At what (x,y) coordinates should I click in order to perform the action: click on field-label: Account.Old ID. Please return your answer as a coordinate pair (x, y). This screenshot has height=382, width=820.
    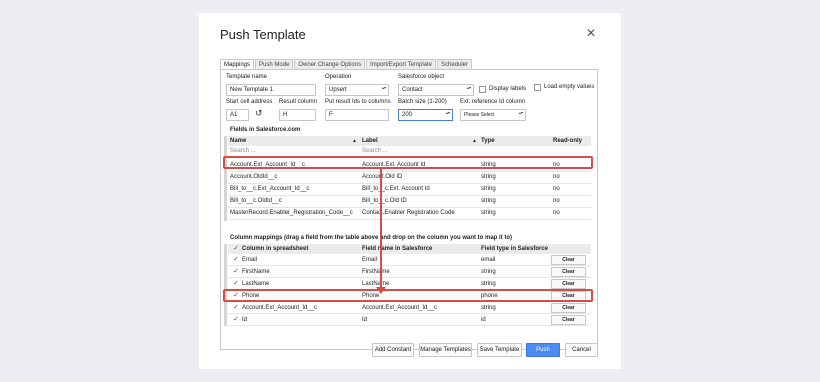
    Looking at the image, I should click on (382, 177).